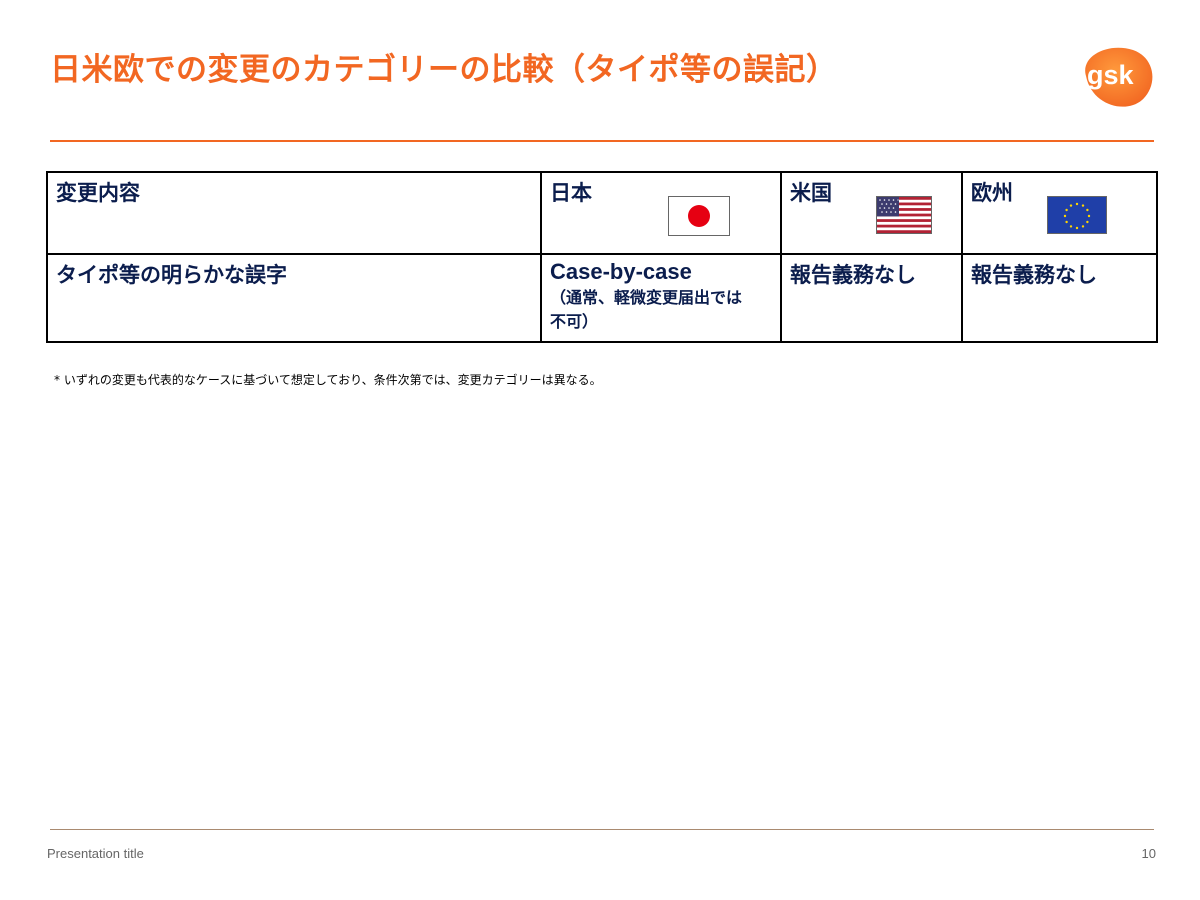 This screenshot has height=900, width=1200. Describe the element at coordinates (574, 321) in the screenshot. I see `cell-japan-note-2: 不可）` at that location.